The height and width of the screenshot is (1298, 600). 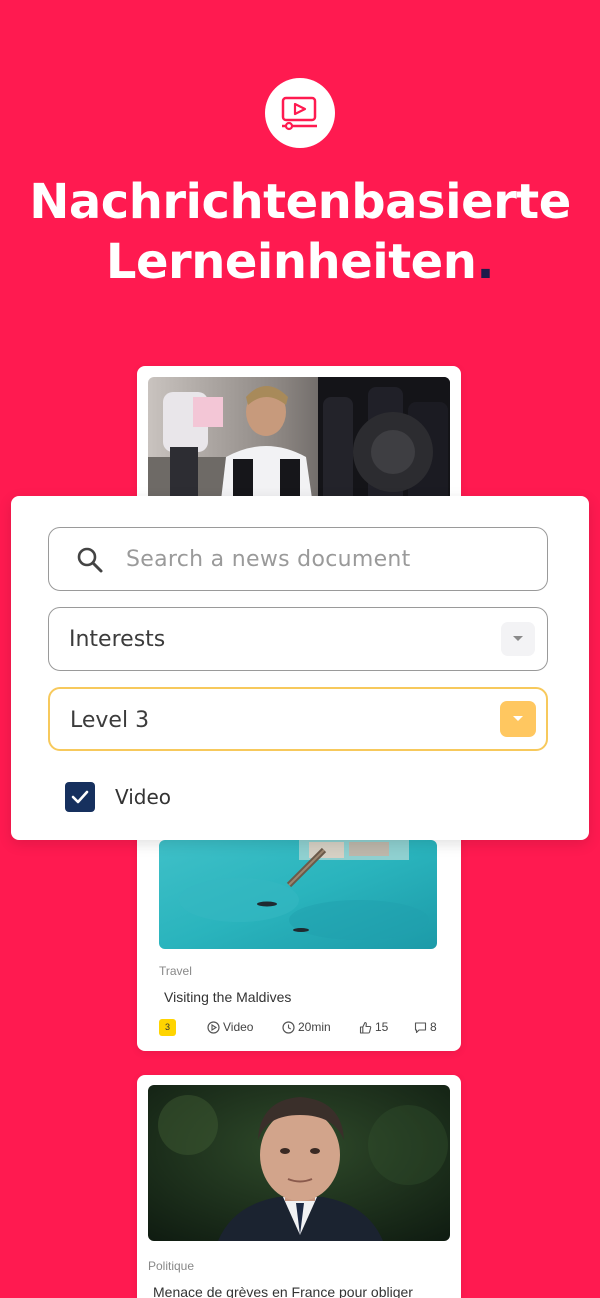 What do you see at coordinates (288, 1027) in the screenshot?
I see `clock-icon` at bounding box center [288, 1027].